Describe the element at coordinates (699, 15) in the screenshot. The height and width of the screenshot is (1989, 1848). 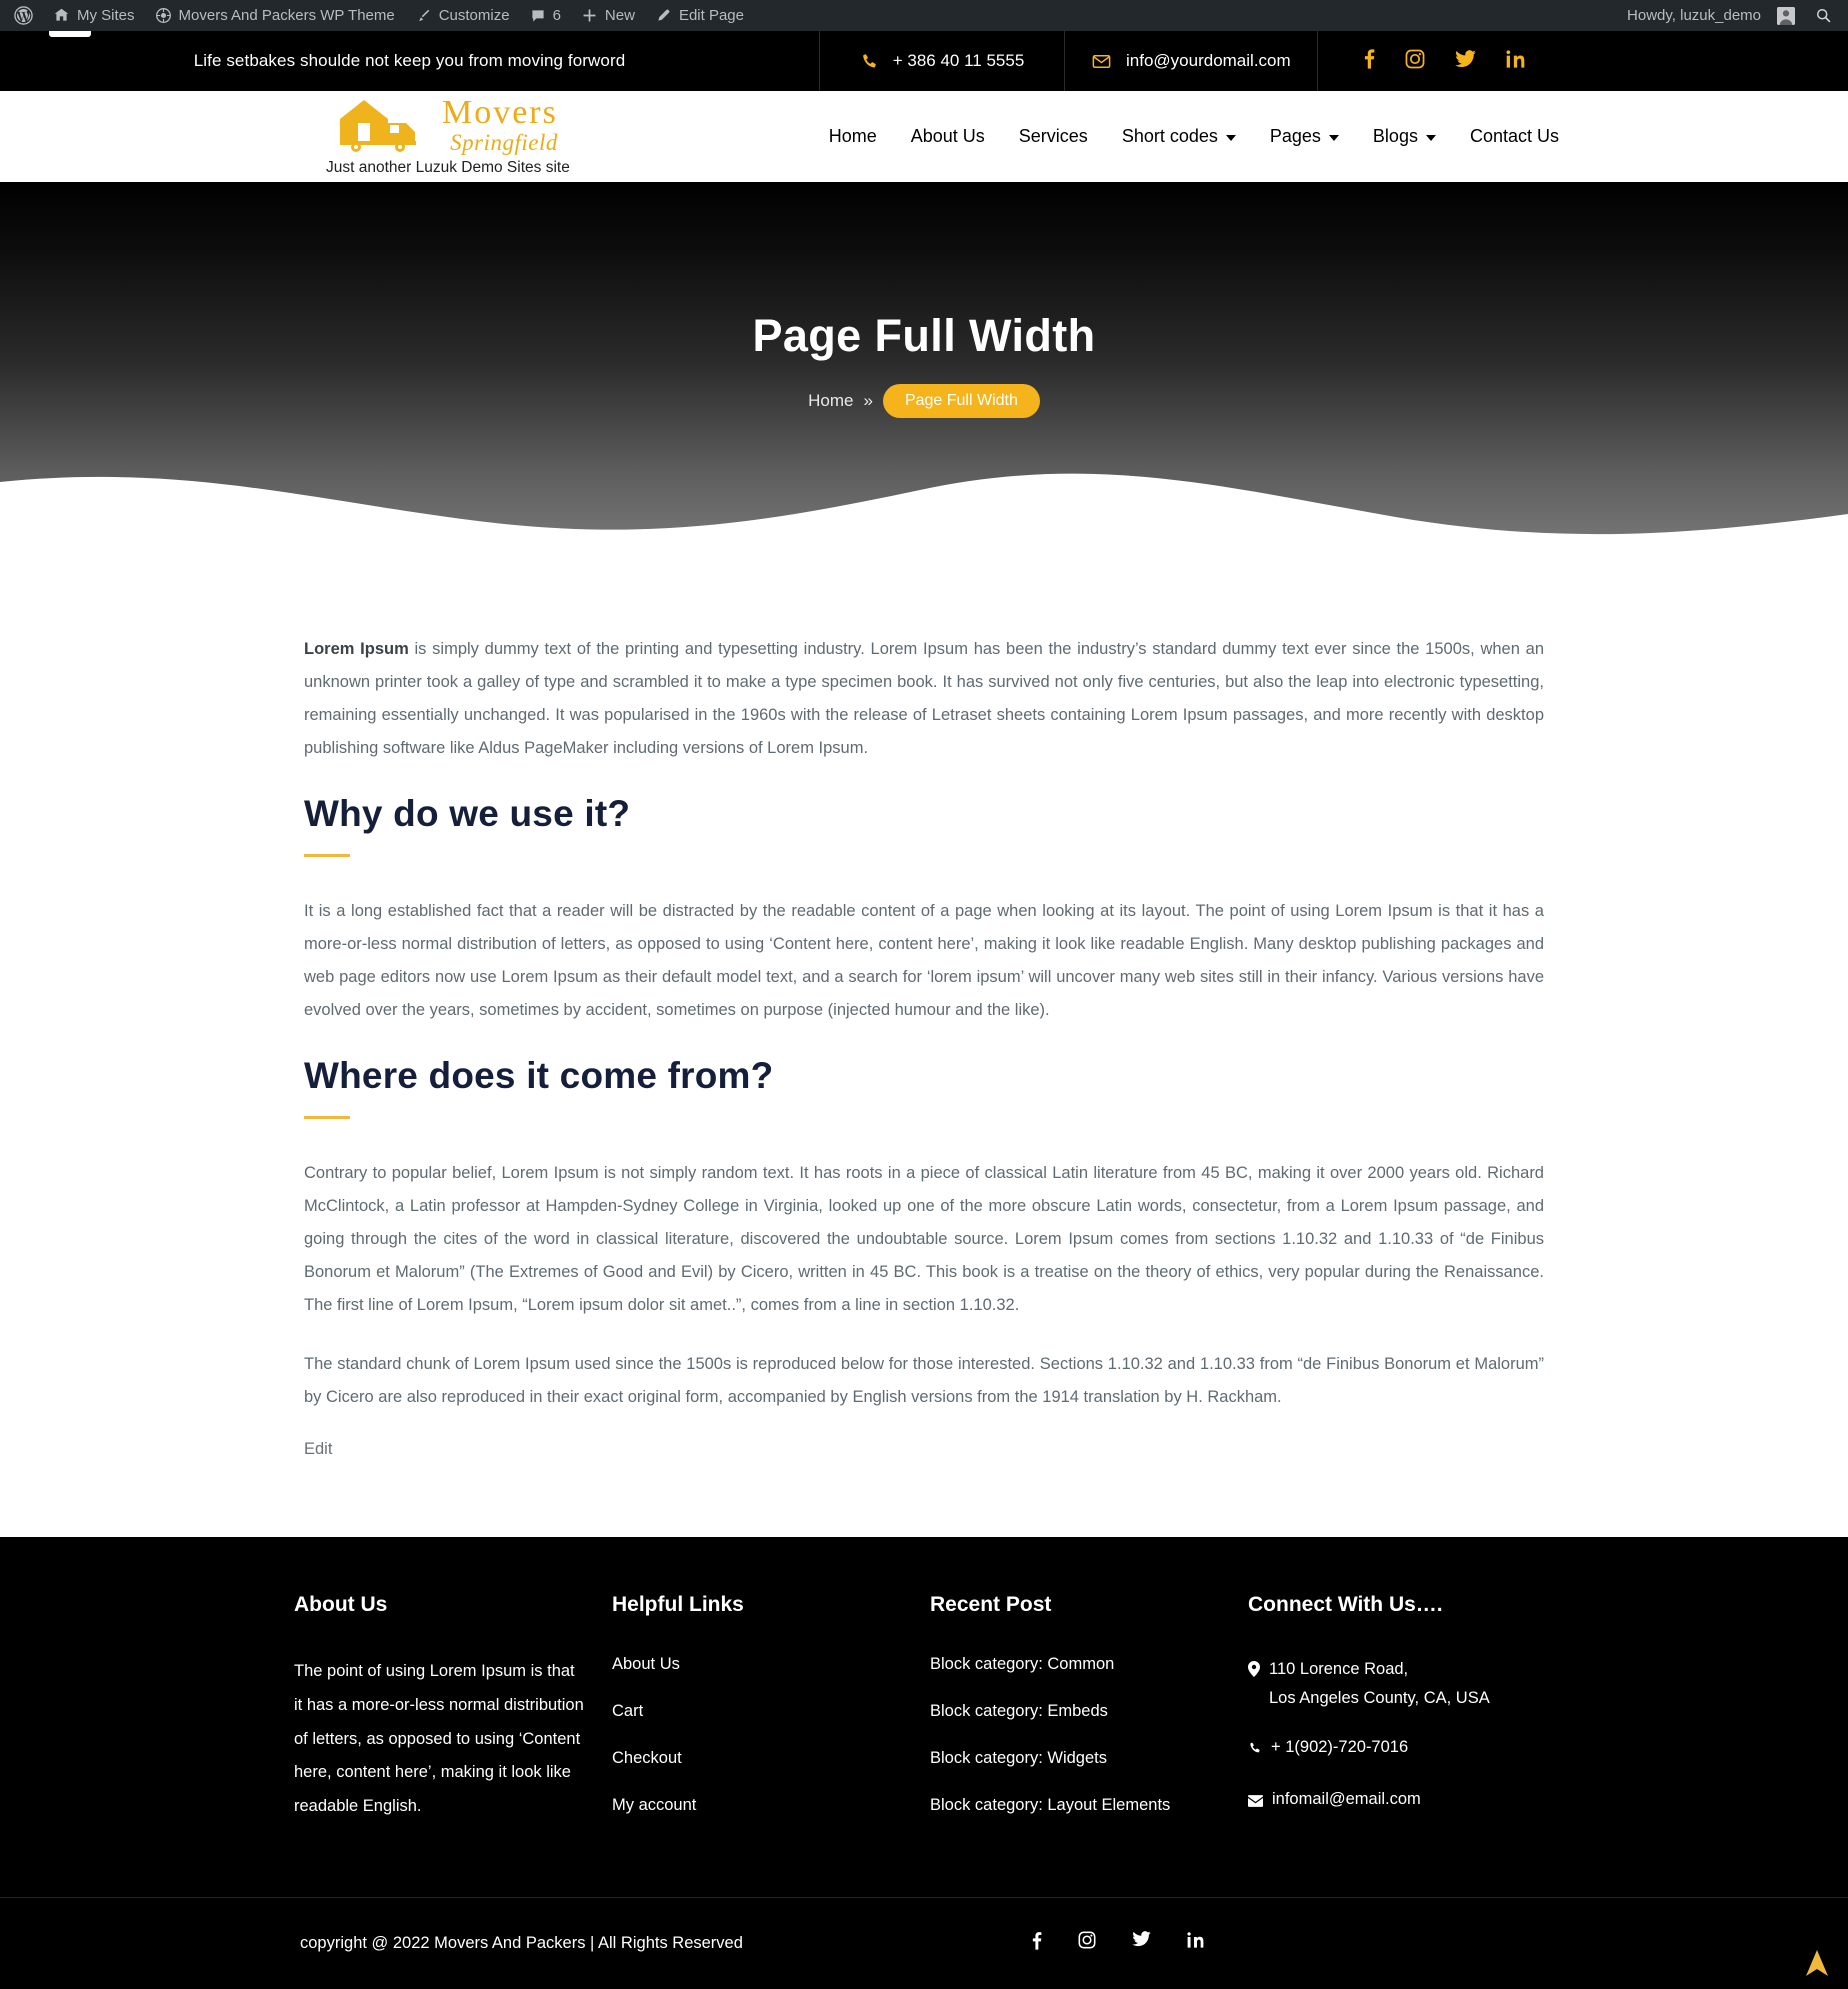
I see `adminbar-edit-page: Edit Page` at that location.